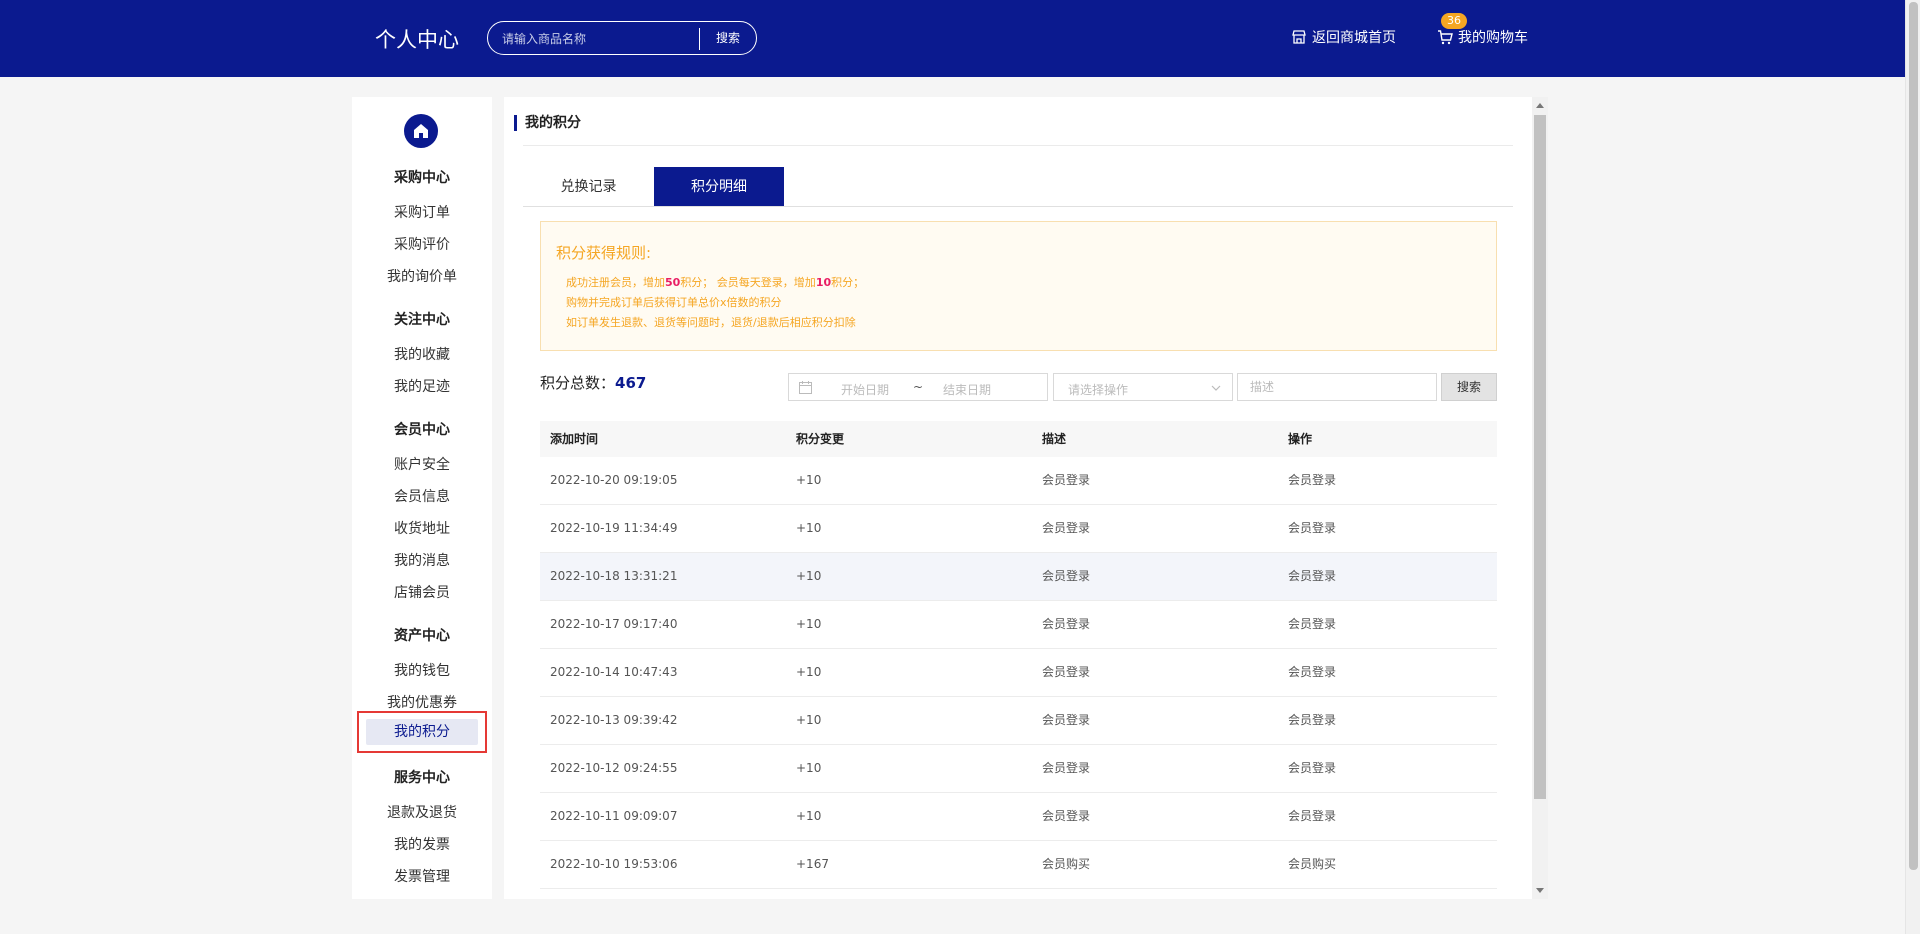 The image size is (1920, 934). Describe the element at coordinates (604, 253) in the screenshot. I see `rules-title: 积分获得规则:` at that location.